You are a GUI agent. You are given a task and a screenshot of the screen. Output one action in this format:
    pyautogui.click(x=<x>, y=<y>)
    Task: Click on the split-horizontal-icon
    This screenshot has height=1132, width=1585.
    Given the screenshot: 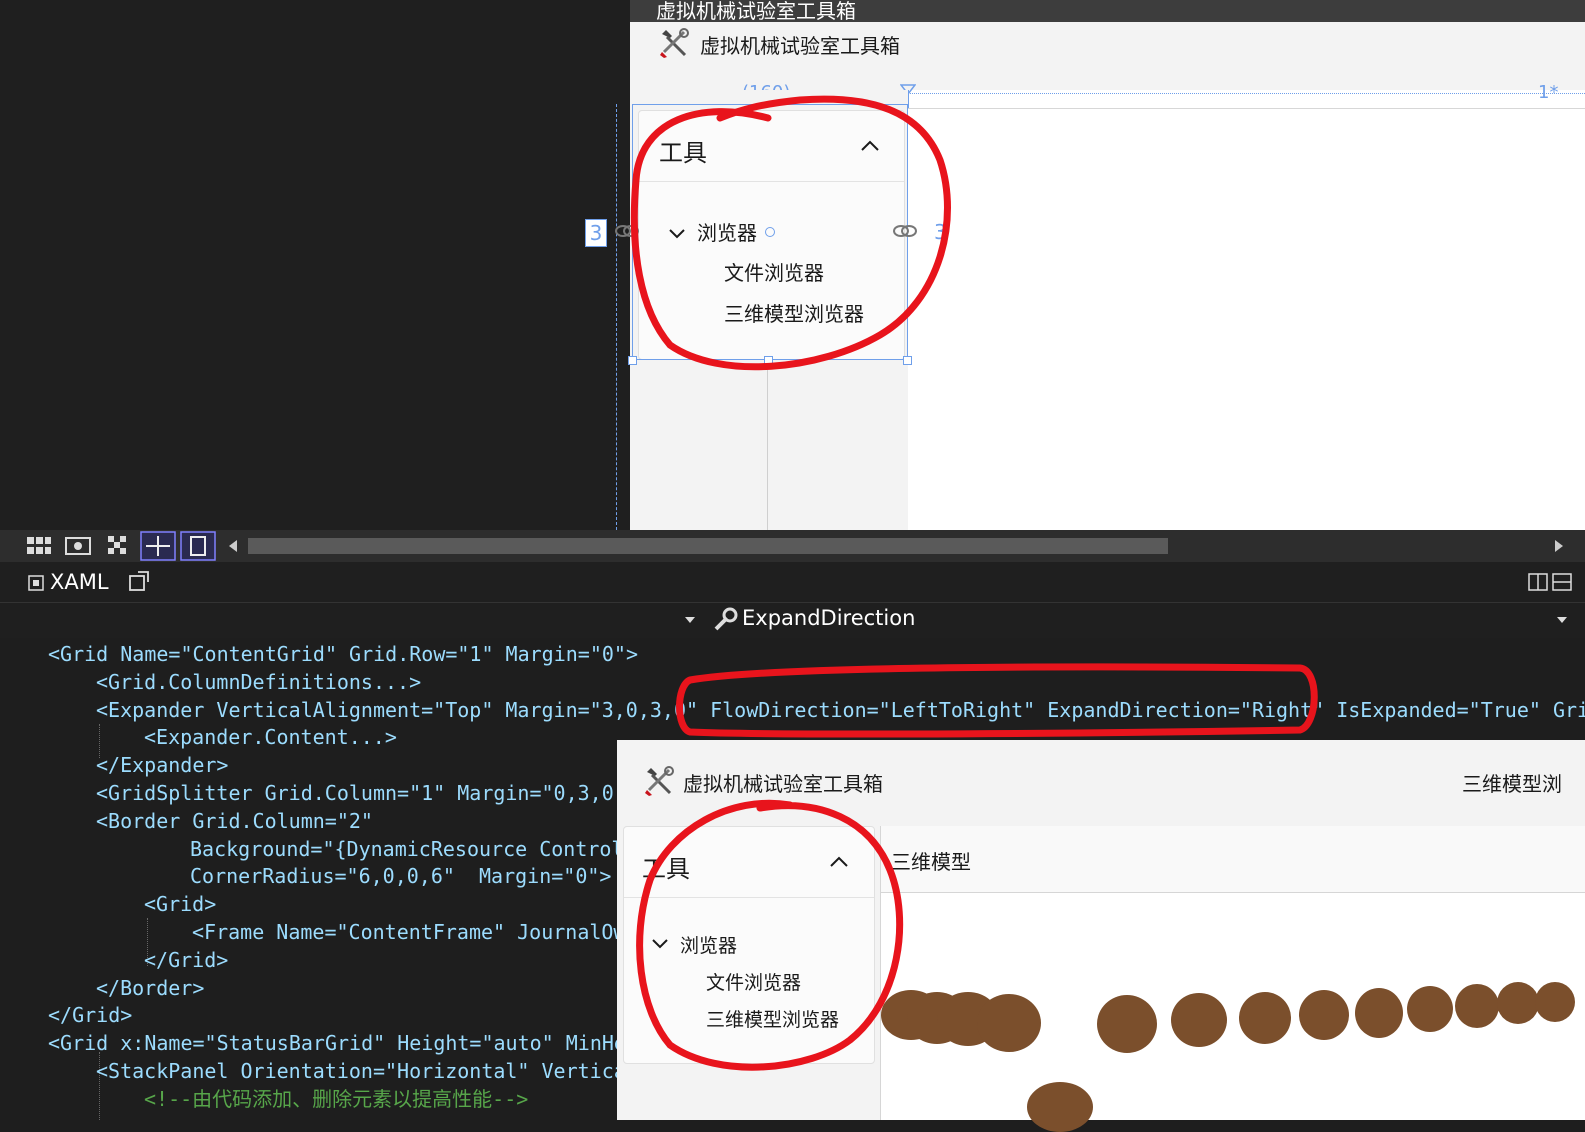 What is the action you would take?
    pyautogui.click(x=1562, y=582)
    